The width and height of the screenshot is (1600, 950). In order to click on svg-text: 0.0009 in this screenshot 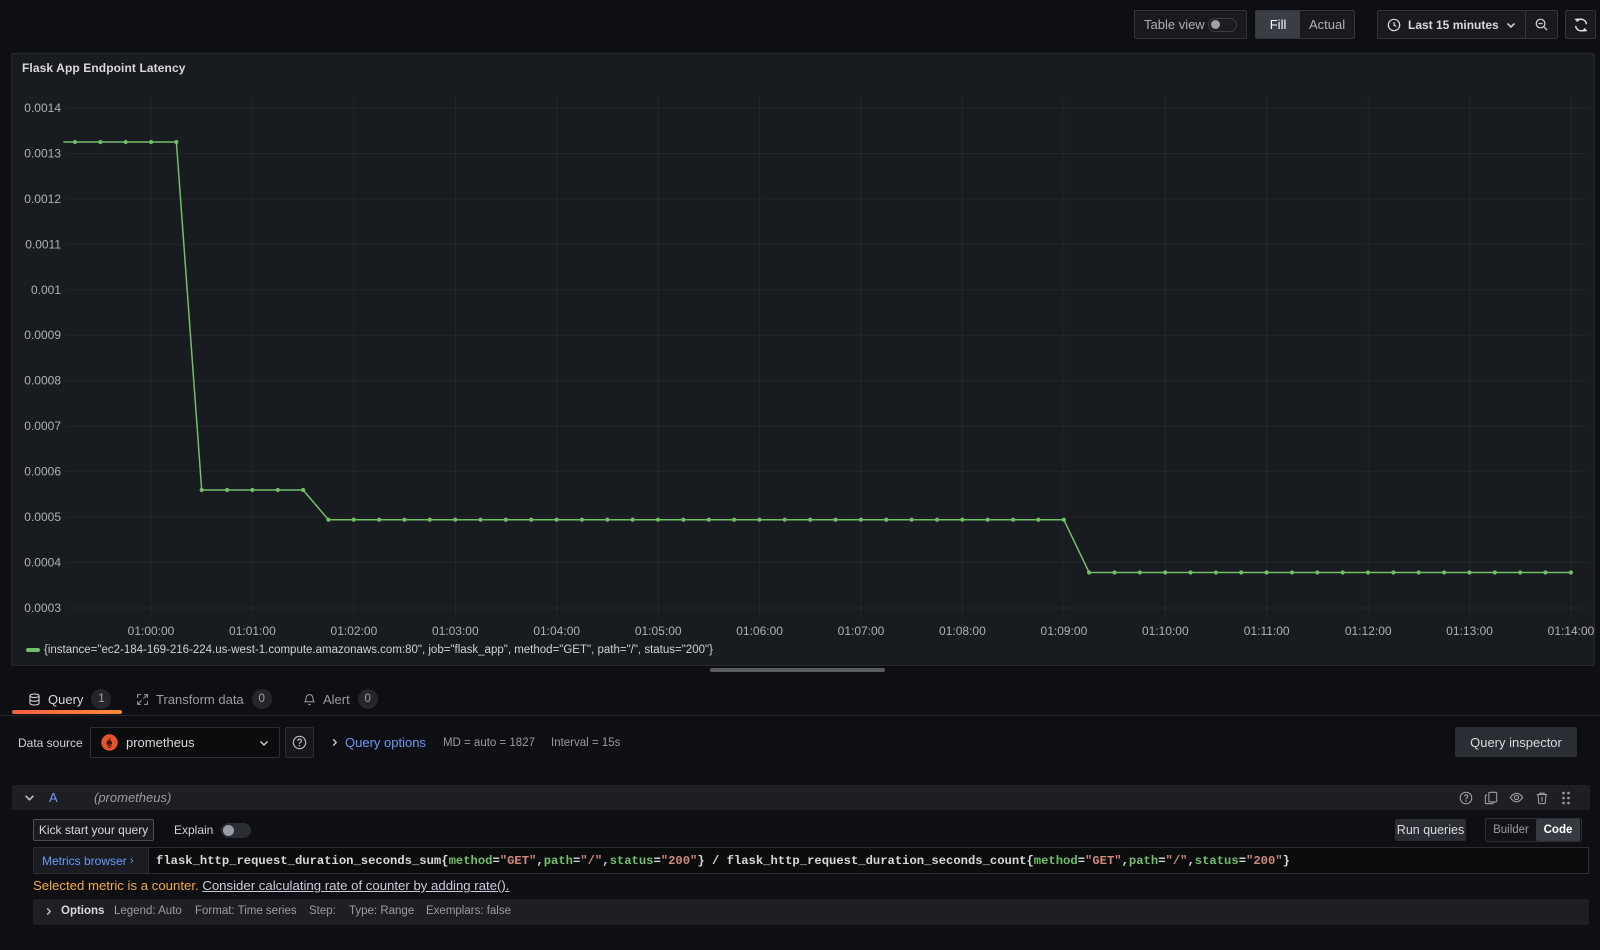, I will do `click(42, 335)`.